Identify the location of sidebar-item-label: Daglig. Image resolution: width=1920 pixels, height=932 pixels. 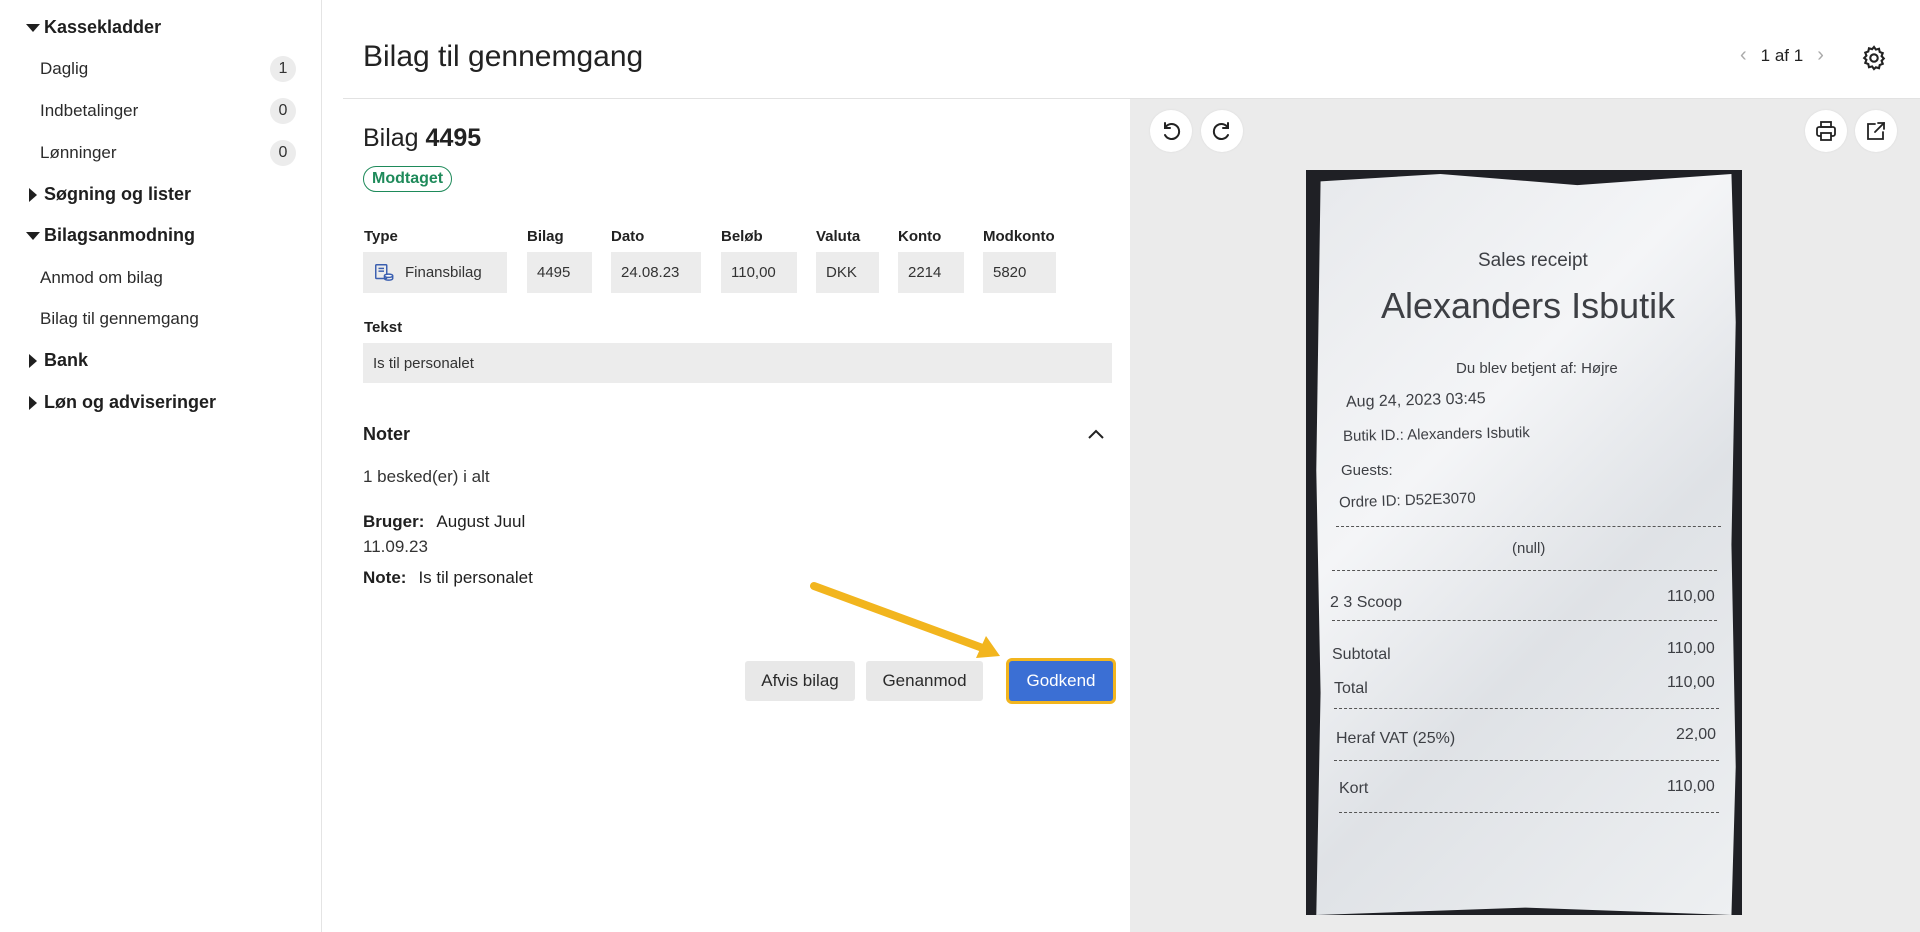
(64, 68).